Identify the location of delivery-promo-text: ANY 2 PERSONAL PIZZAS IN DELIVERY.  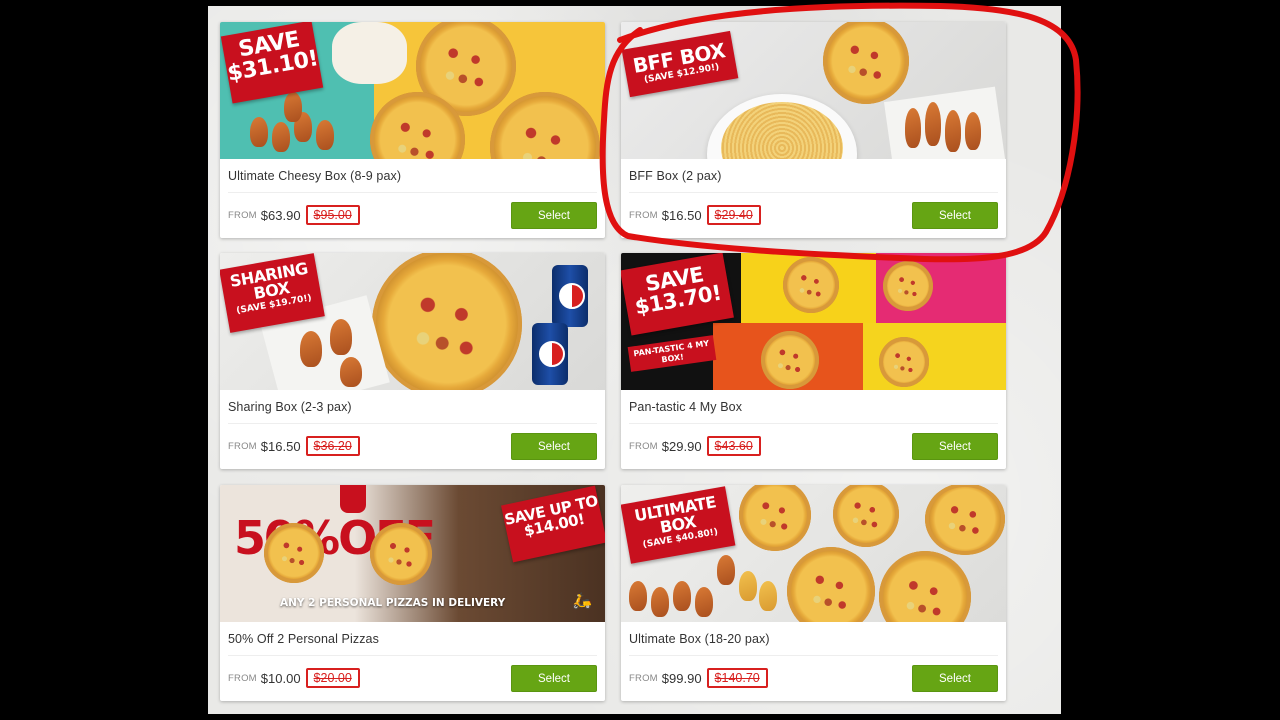
(393, 603).